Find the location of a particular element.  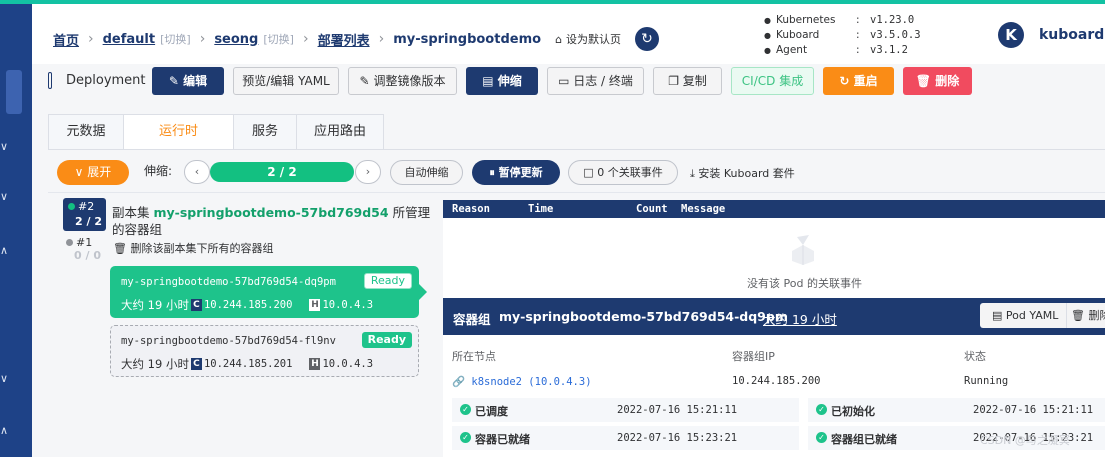

node-label: 所在节点 is located at coordinates (474, 356).